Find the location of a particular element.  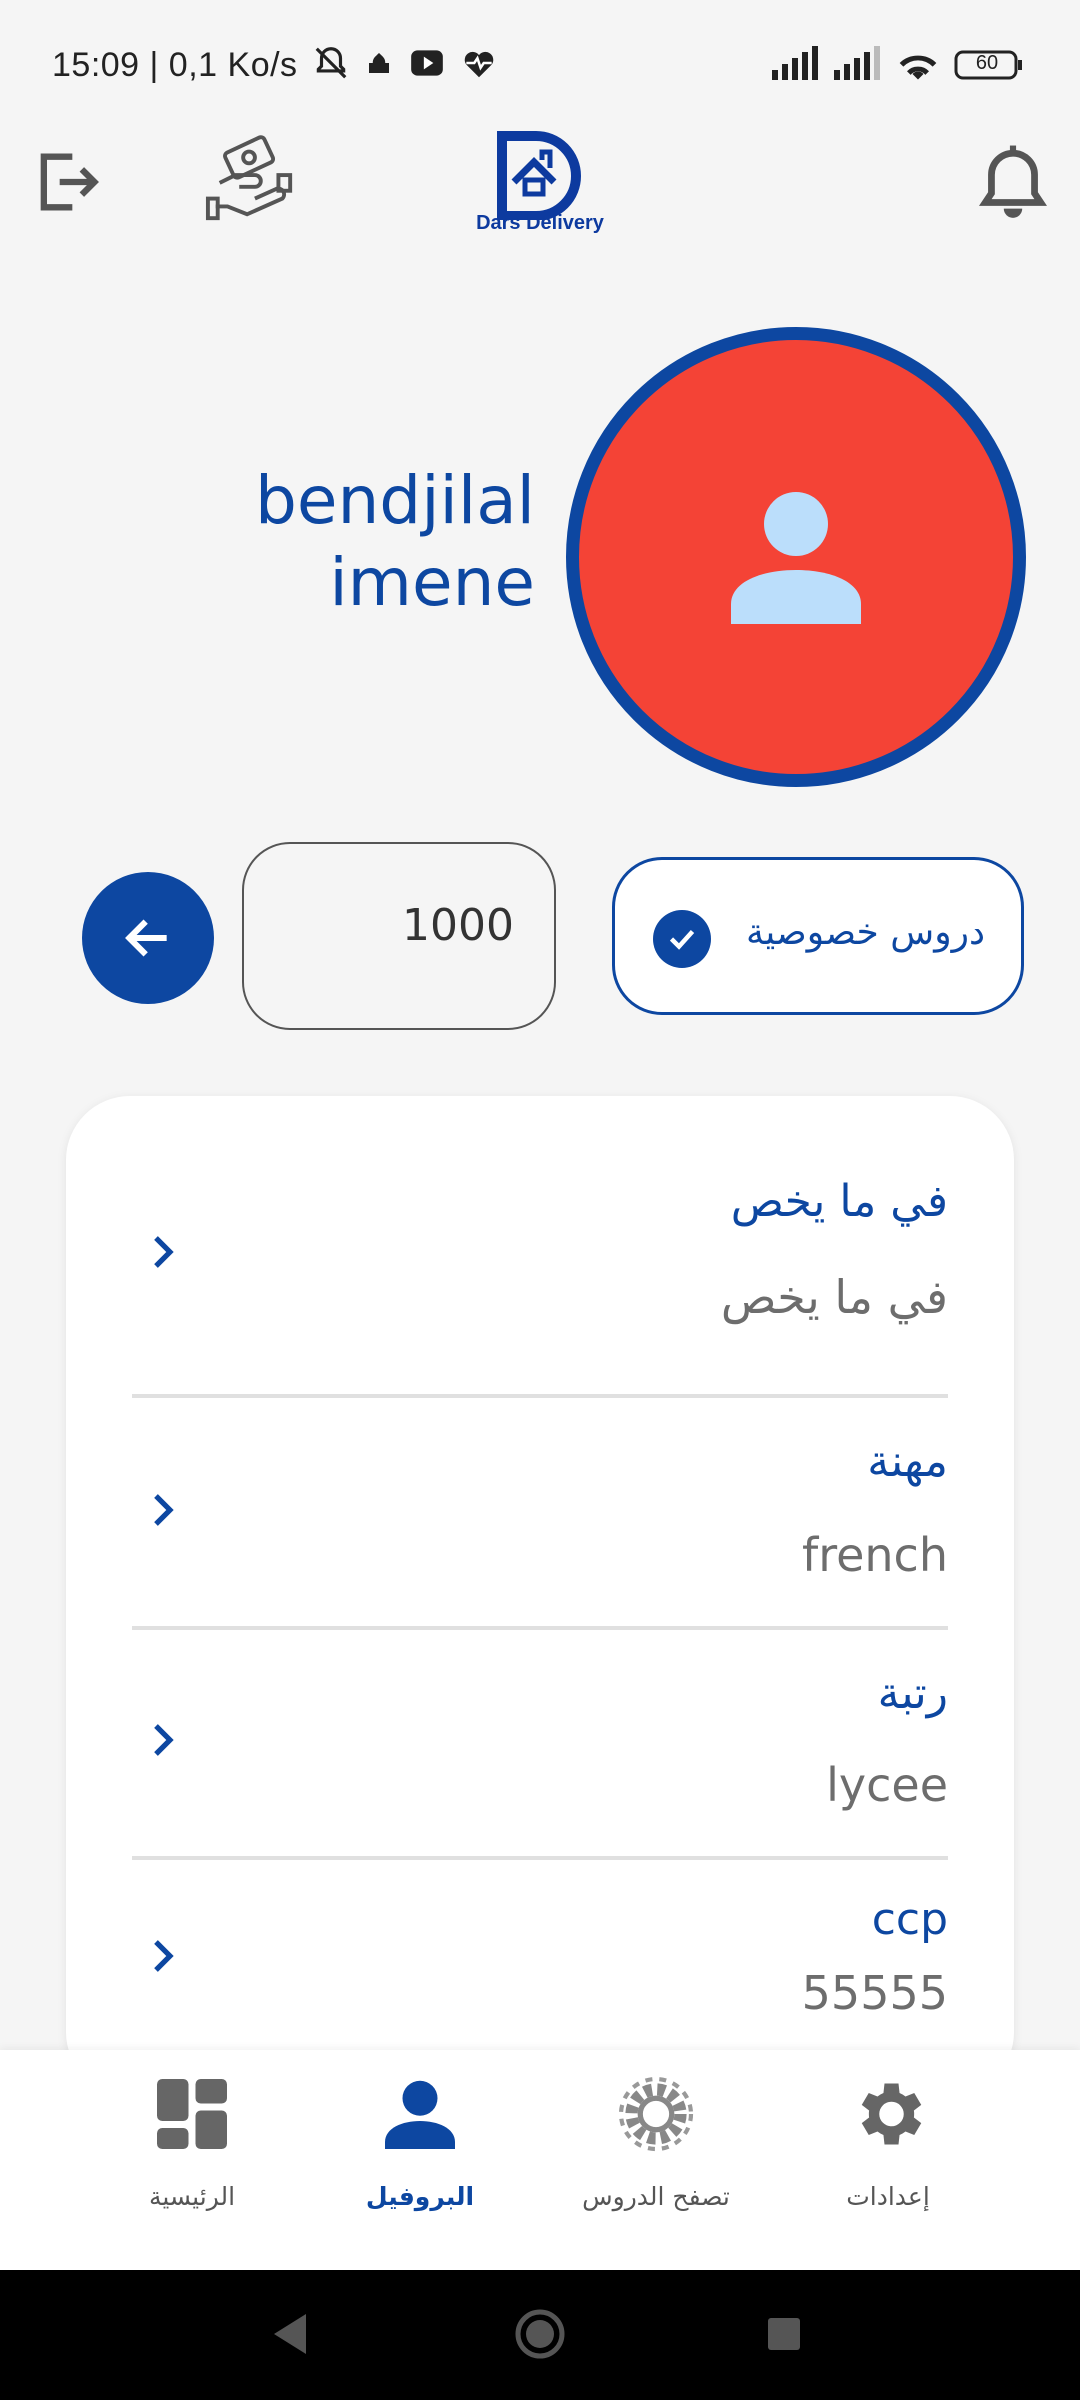

nav-label: إعدادات is located at coordinates (888, 2196).